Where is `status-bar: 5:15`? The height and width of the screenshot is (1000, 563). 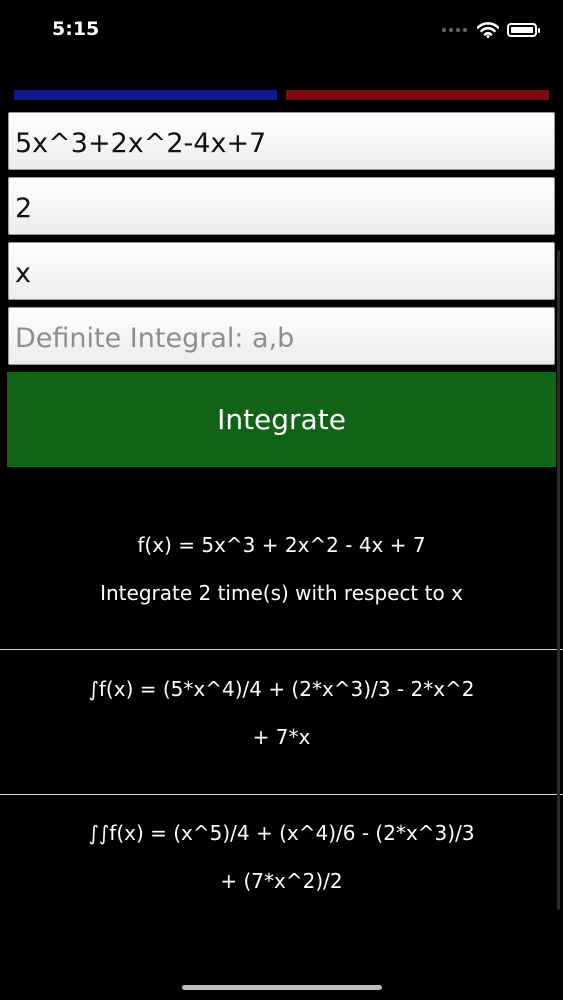 status-bar: 5:15 is located at coordinates (281, 30).